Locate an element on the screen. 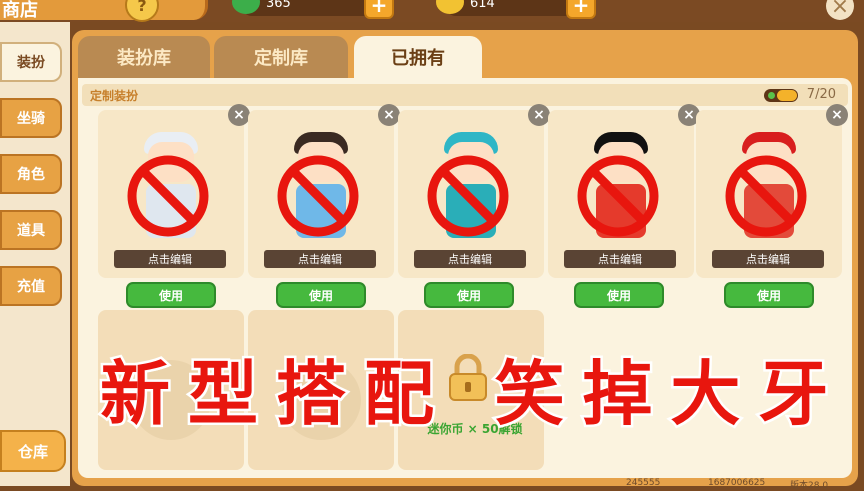  toggle-dot is located at coordinates (771, 95).